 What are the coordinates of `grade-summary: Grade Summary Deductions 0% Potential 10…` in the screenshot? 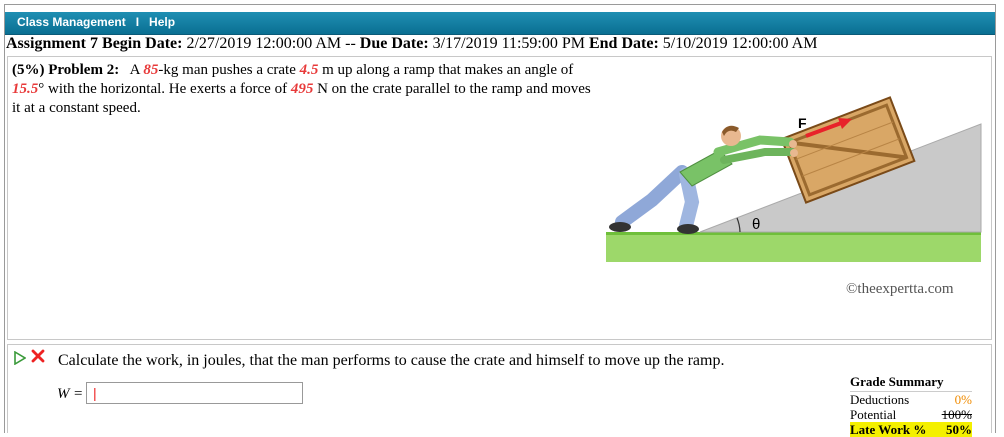 It's located at (911, 405).